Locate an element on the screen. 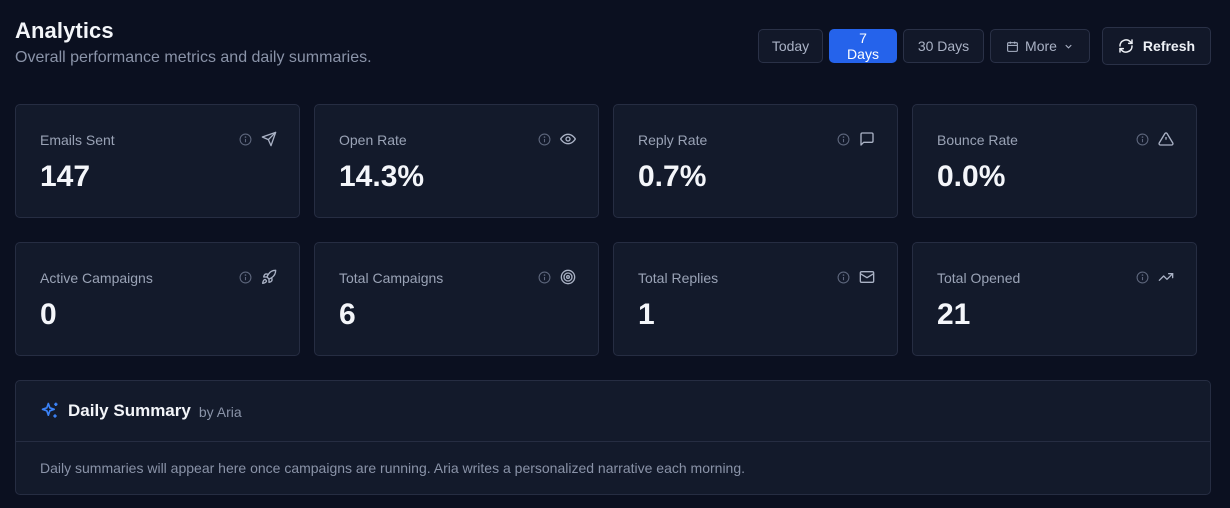 This screenshot has width=1230, height=508. metric-label: Total Campaigns is located at coordinates (391, 278).